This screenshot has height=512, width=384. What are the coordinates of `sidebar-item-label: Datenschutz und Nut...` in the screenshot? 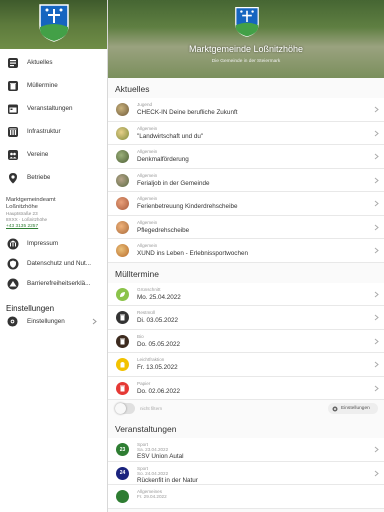 It's located at (59, 263).